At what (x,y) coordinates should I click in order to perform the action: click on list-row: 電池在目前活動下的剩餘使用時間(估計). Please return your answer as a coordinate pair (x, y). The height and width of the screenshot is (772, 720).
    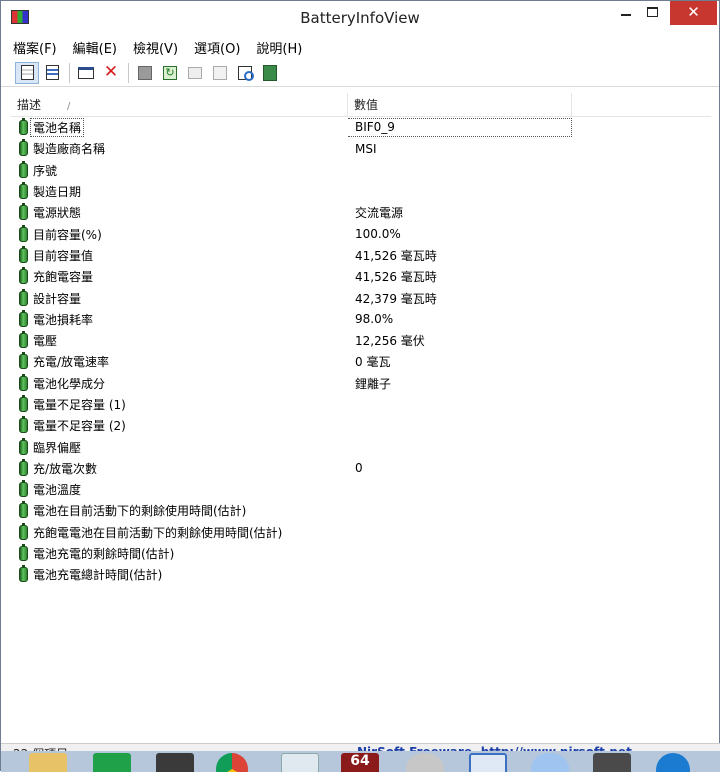
    Looking at the image, I should click on (361, 510).